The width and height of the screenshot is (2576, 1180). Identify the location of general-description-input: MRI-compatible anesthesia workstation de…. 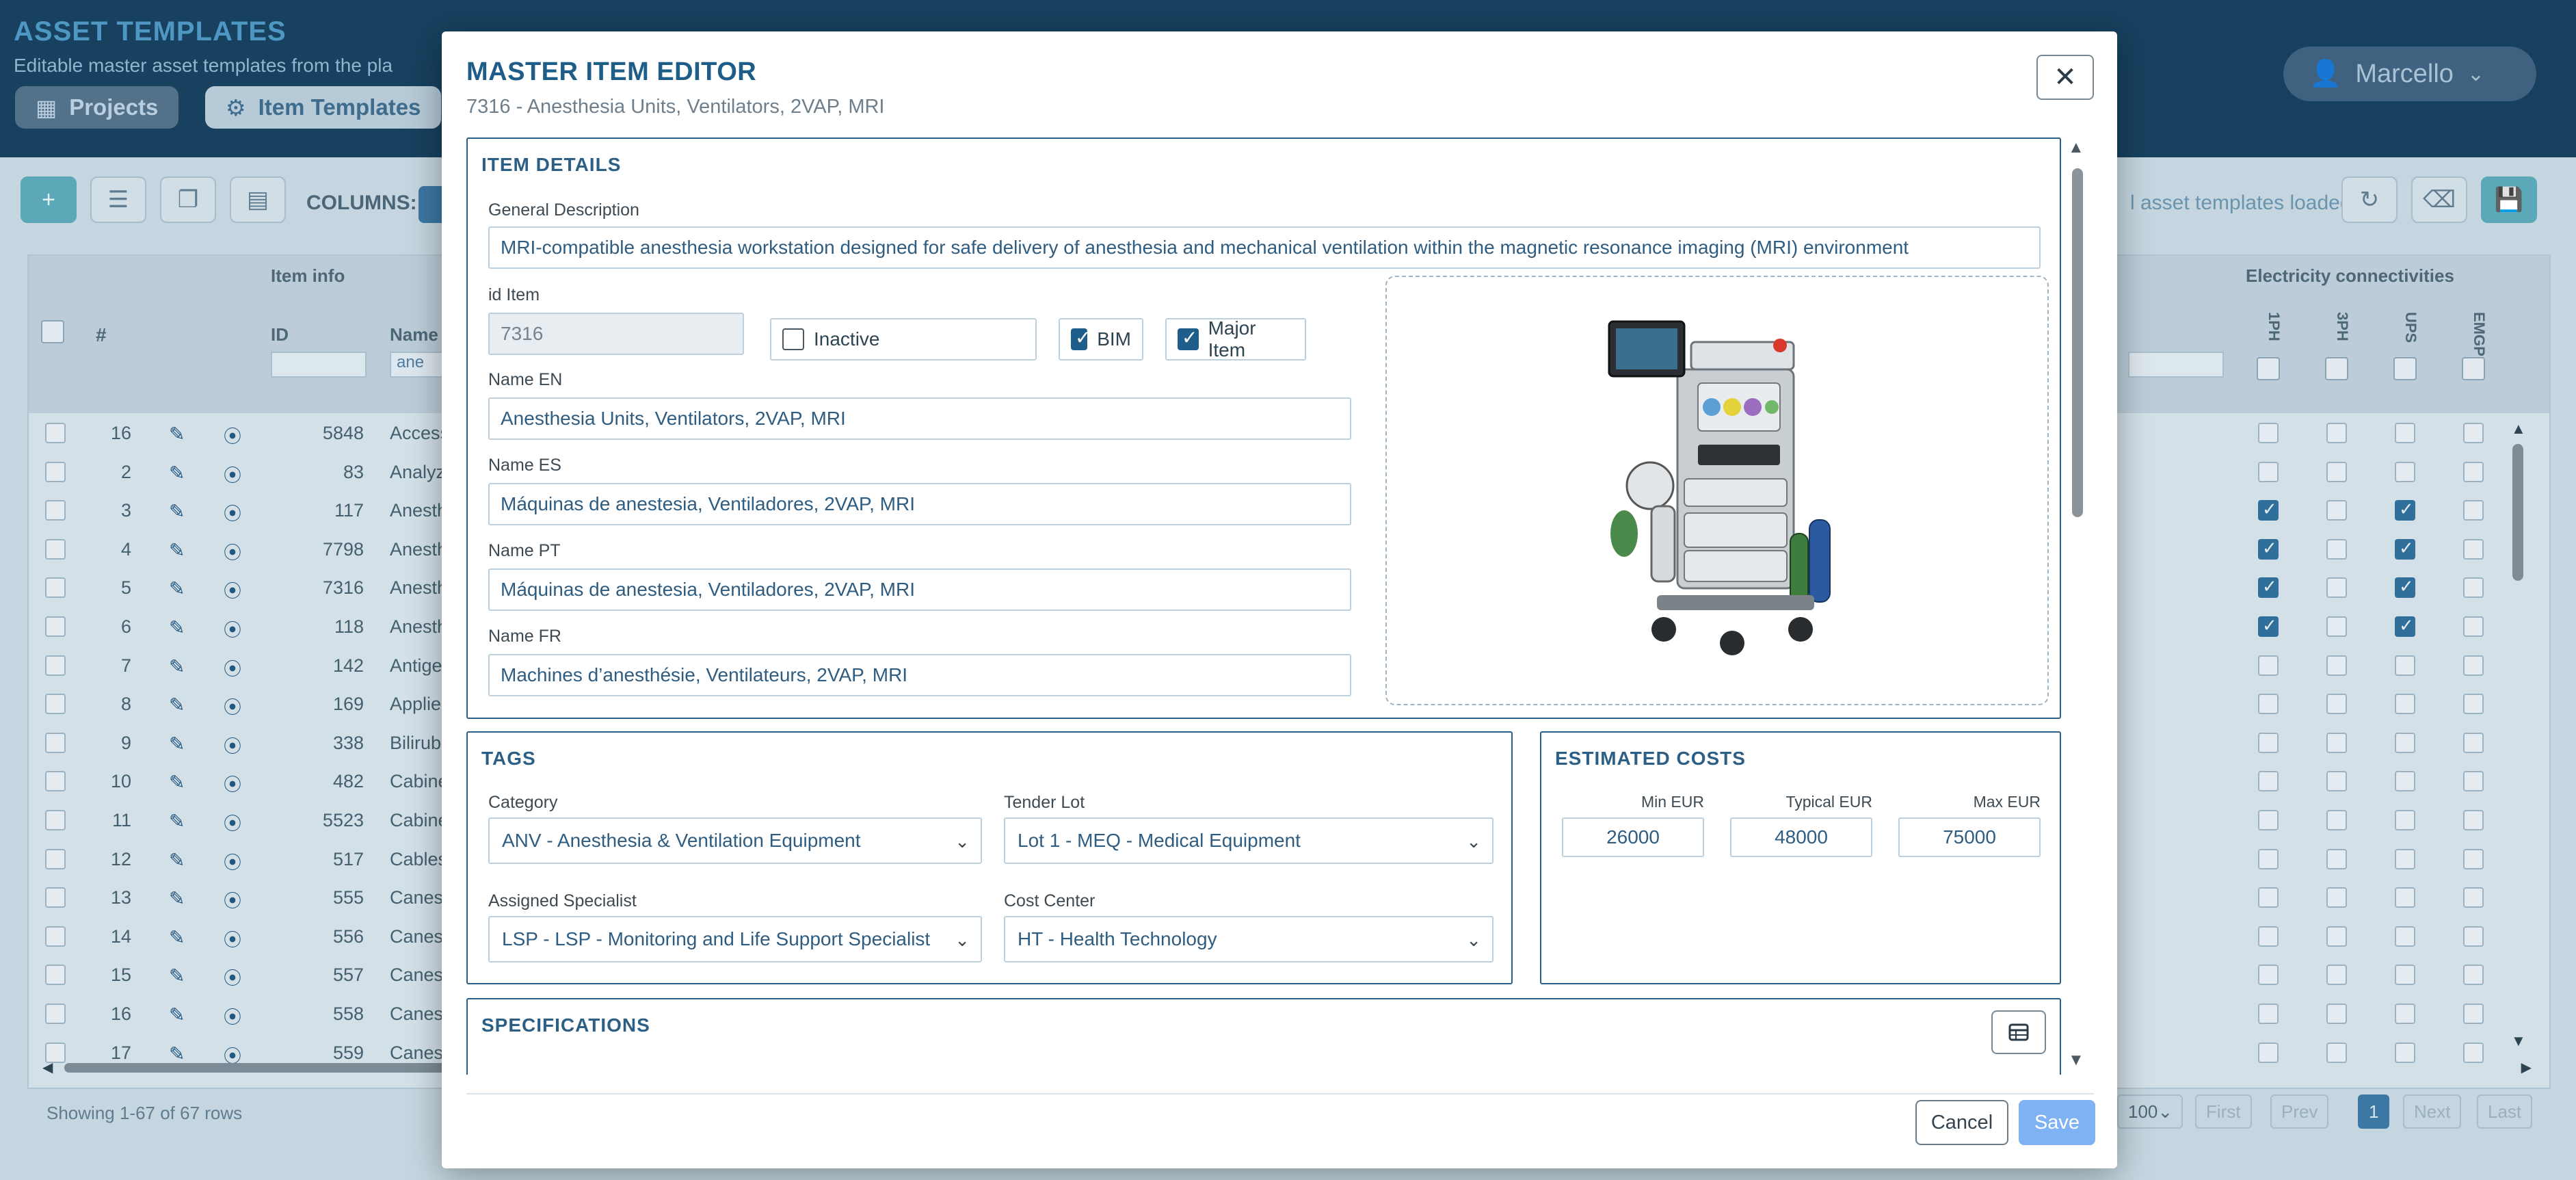
(1264, 247).